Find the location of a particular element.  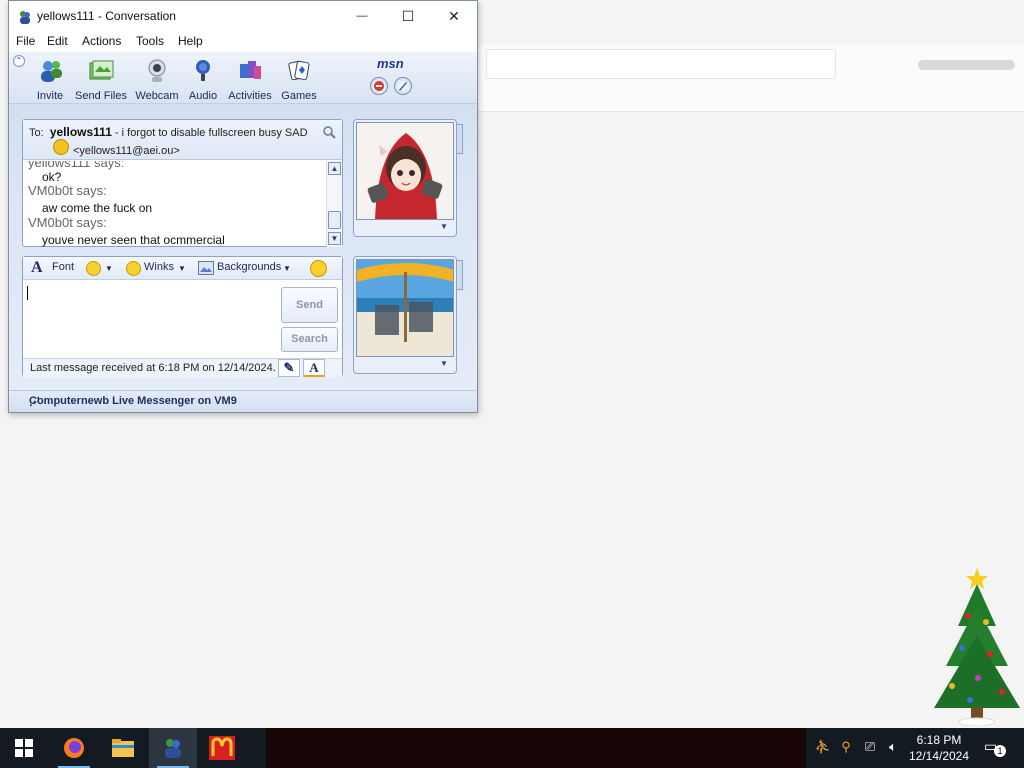

contact-name: yellows111 is located at coordinates (81, 132).